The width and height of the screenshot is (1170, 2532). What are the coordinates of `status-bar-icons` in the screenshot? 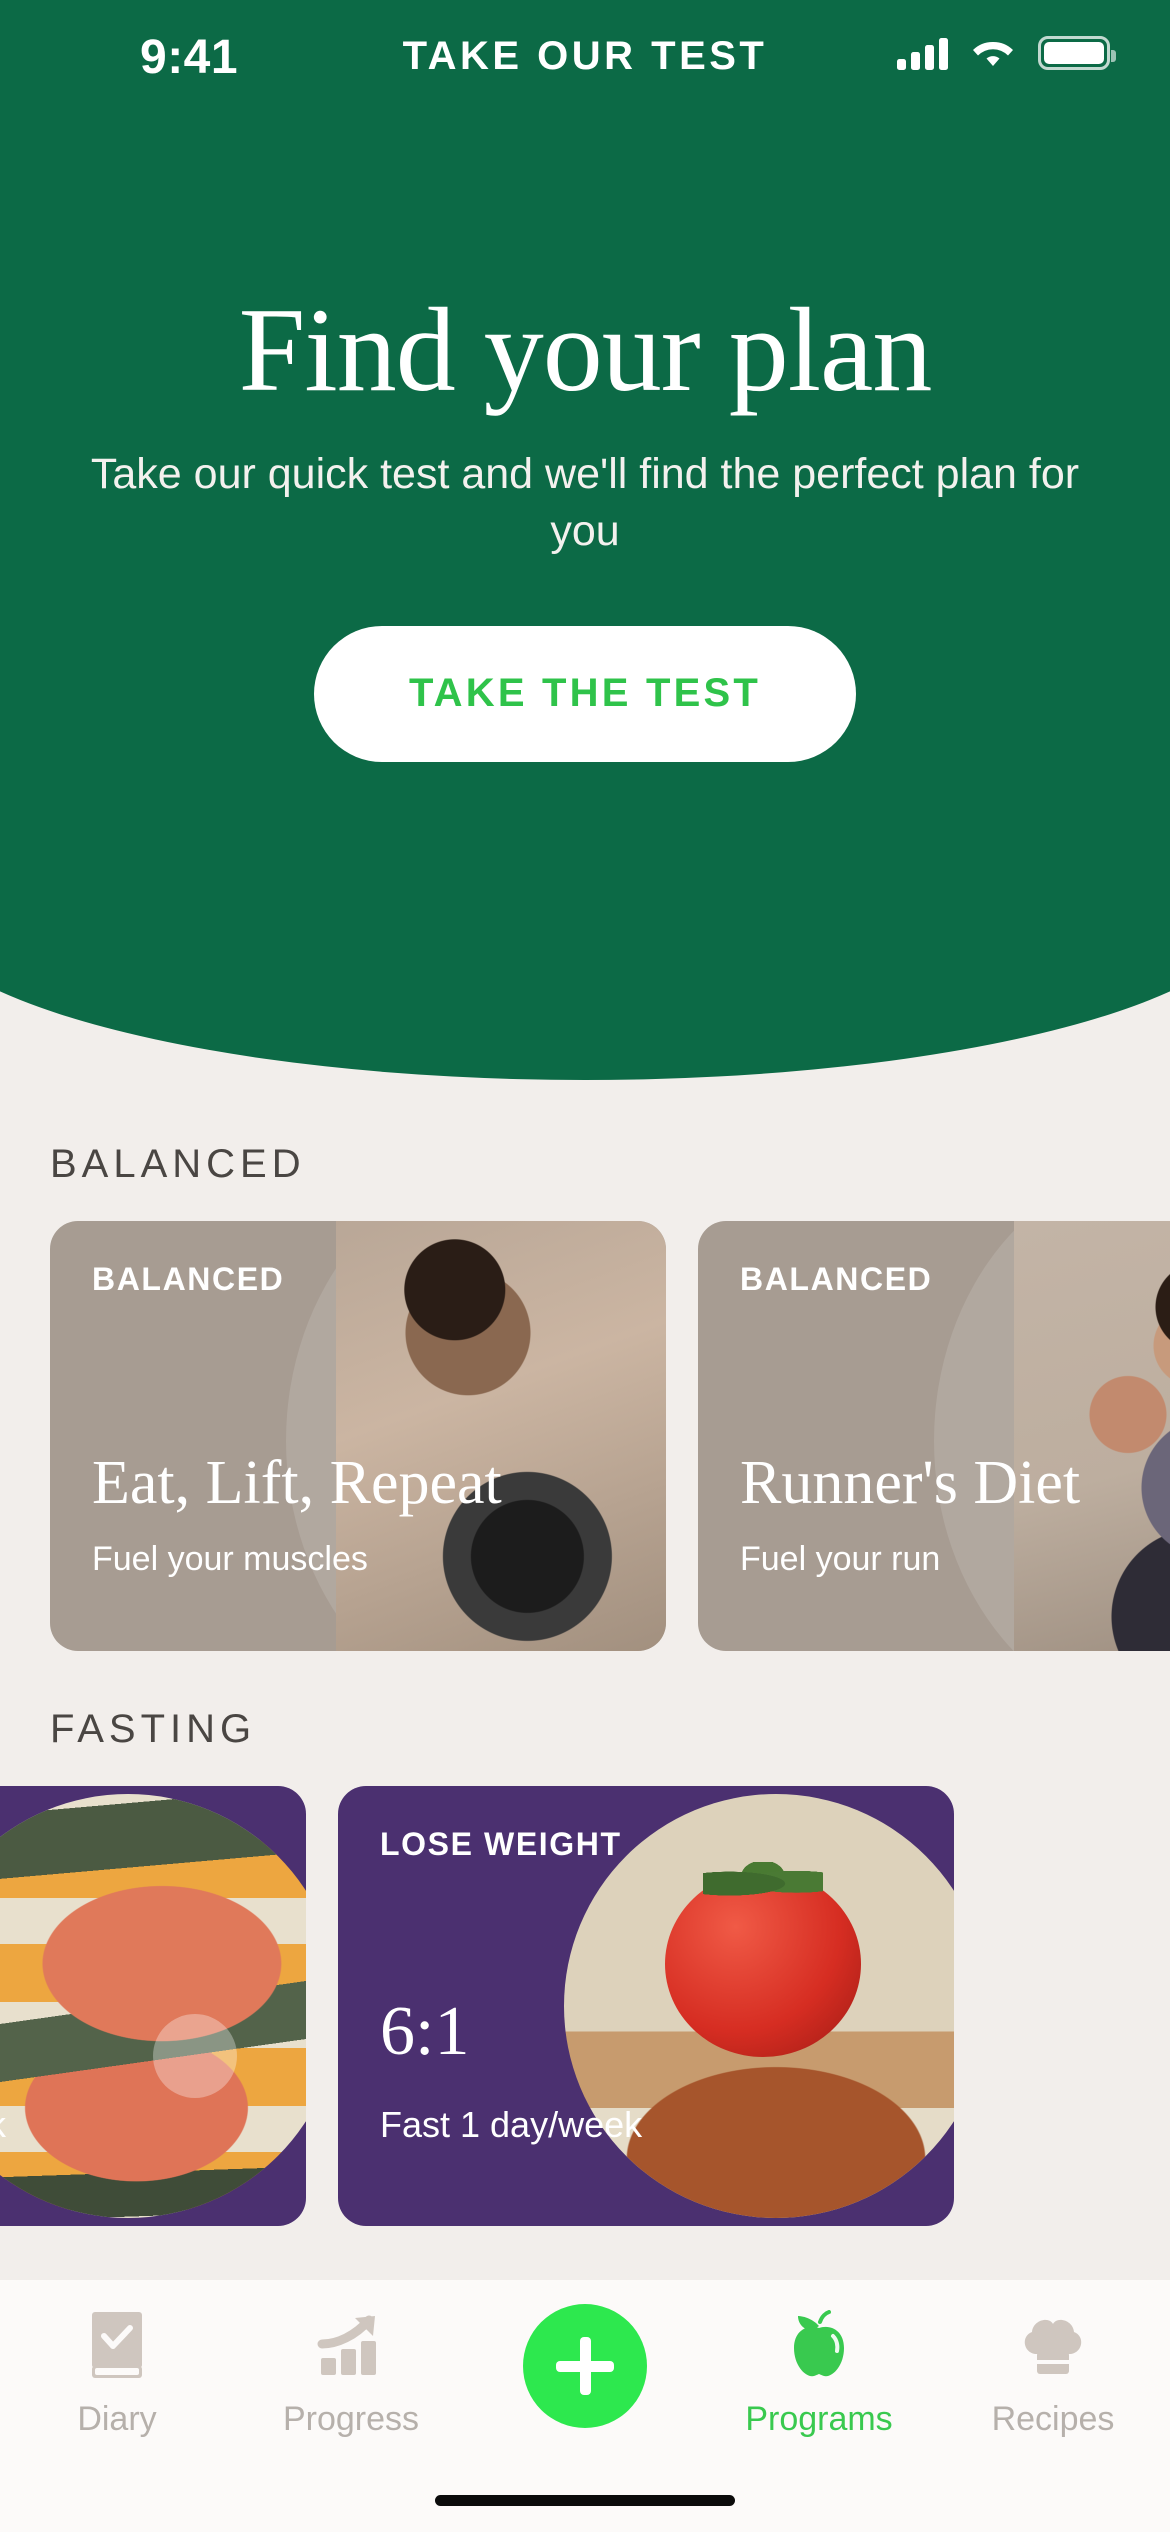 It's located at (1006, 53).